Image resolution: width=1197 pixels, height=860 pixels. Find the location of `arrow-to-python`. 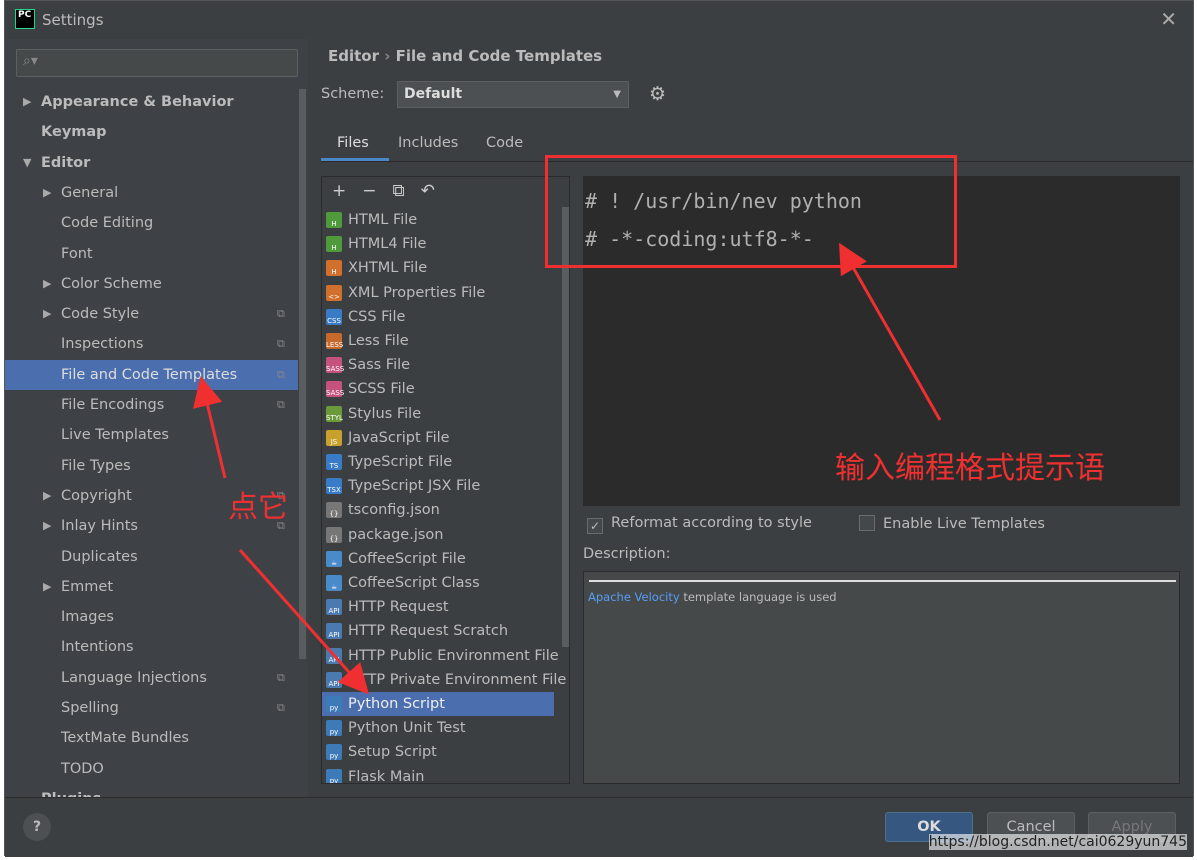

arrow-to-python is located at coordinates (303, 622).